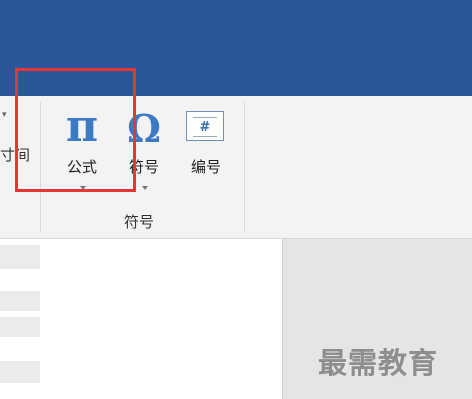 The height and width of the screenshot is (399, 472). I want to click on highlight-box, so click(75, 130).